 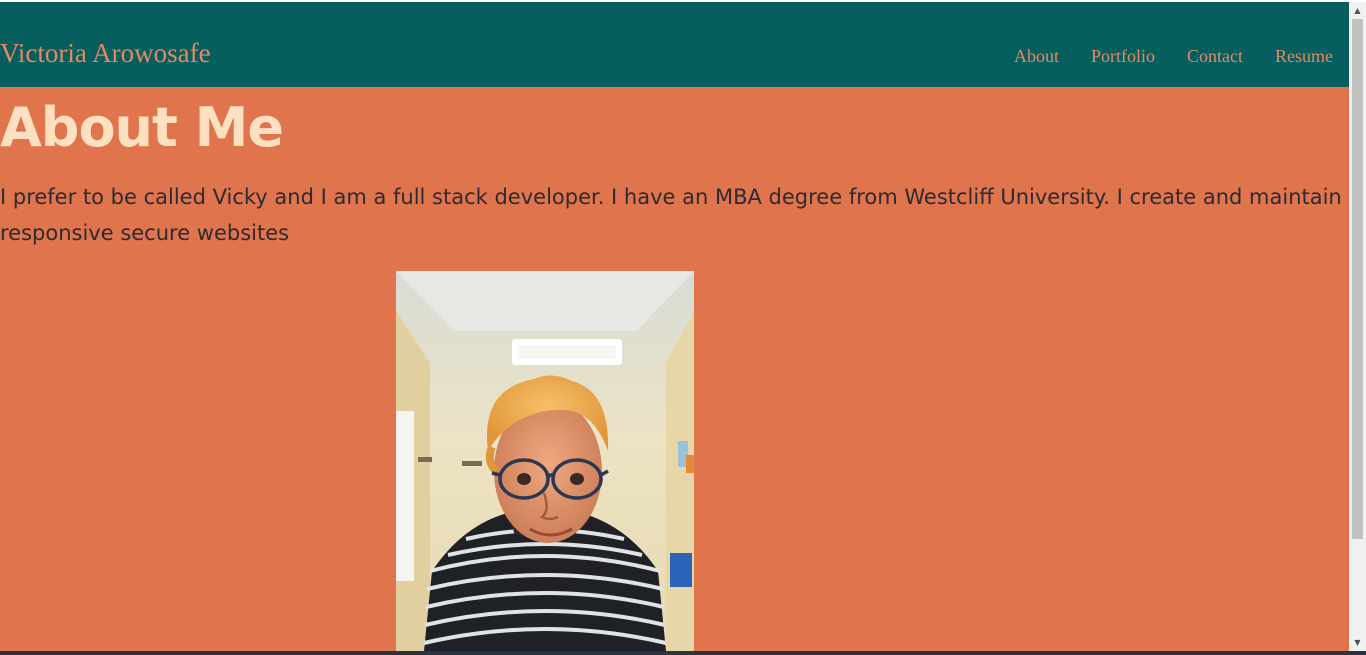 What do you see at coordinates (1357, 10) in the screenshot?
I see `chevron-up-icon: ▲` at bounding box center [1357, 10].